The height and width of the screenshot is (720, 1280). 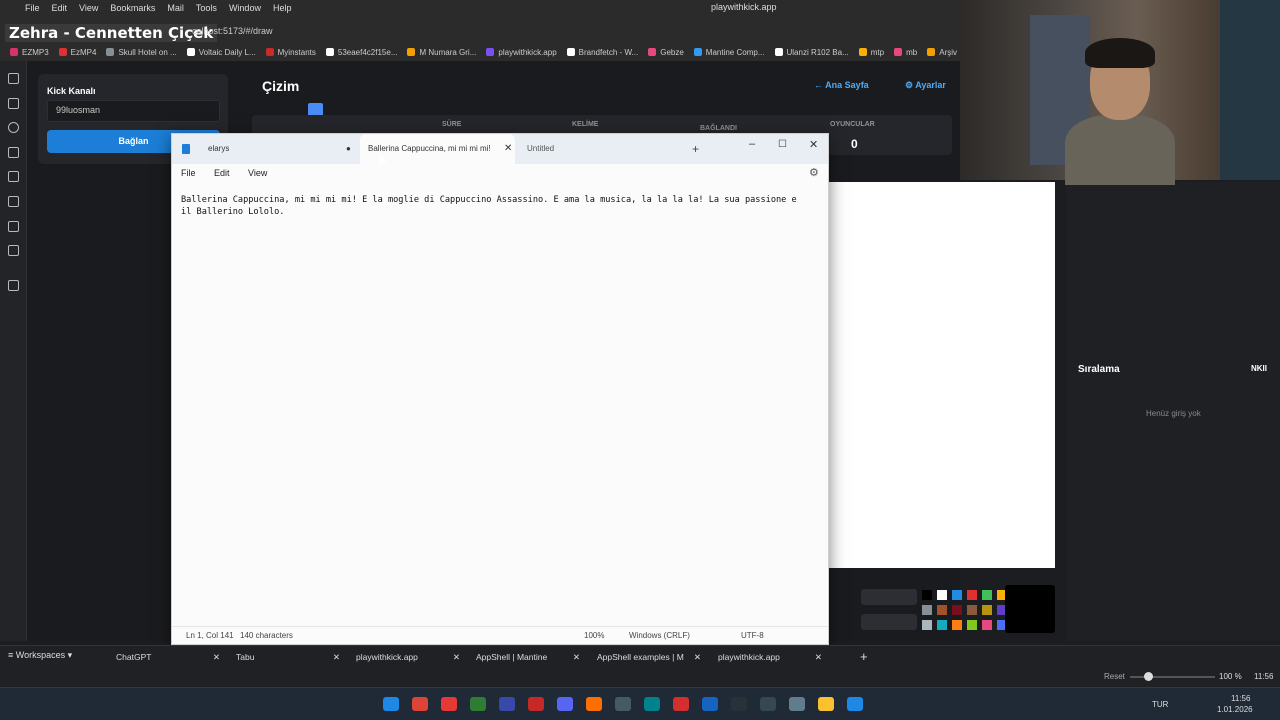 I want to click on download-icon, so click(x=13, y=103).